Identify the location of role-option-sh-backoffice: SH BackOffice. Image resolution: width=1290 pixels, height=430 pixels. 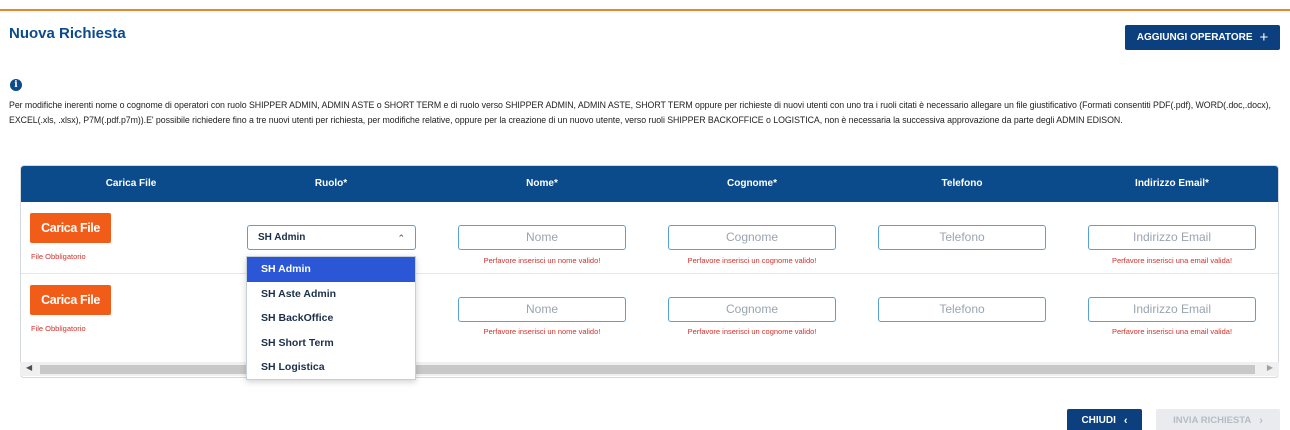
(331, 318).